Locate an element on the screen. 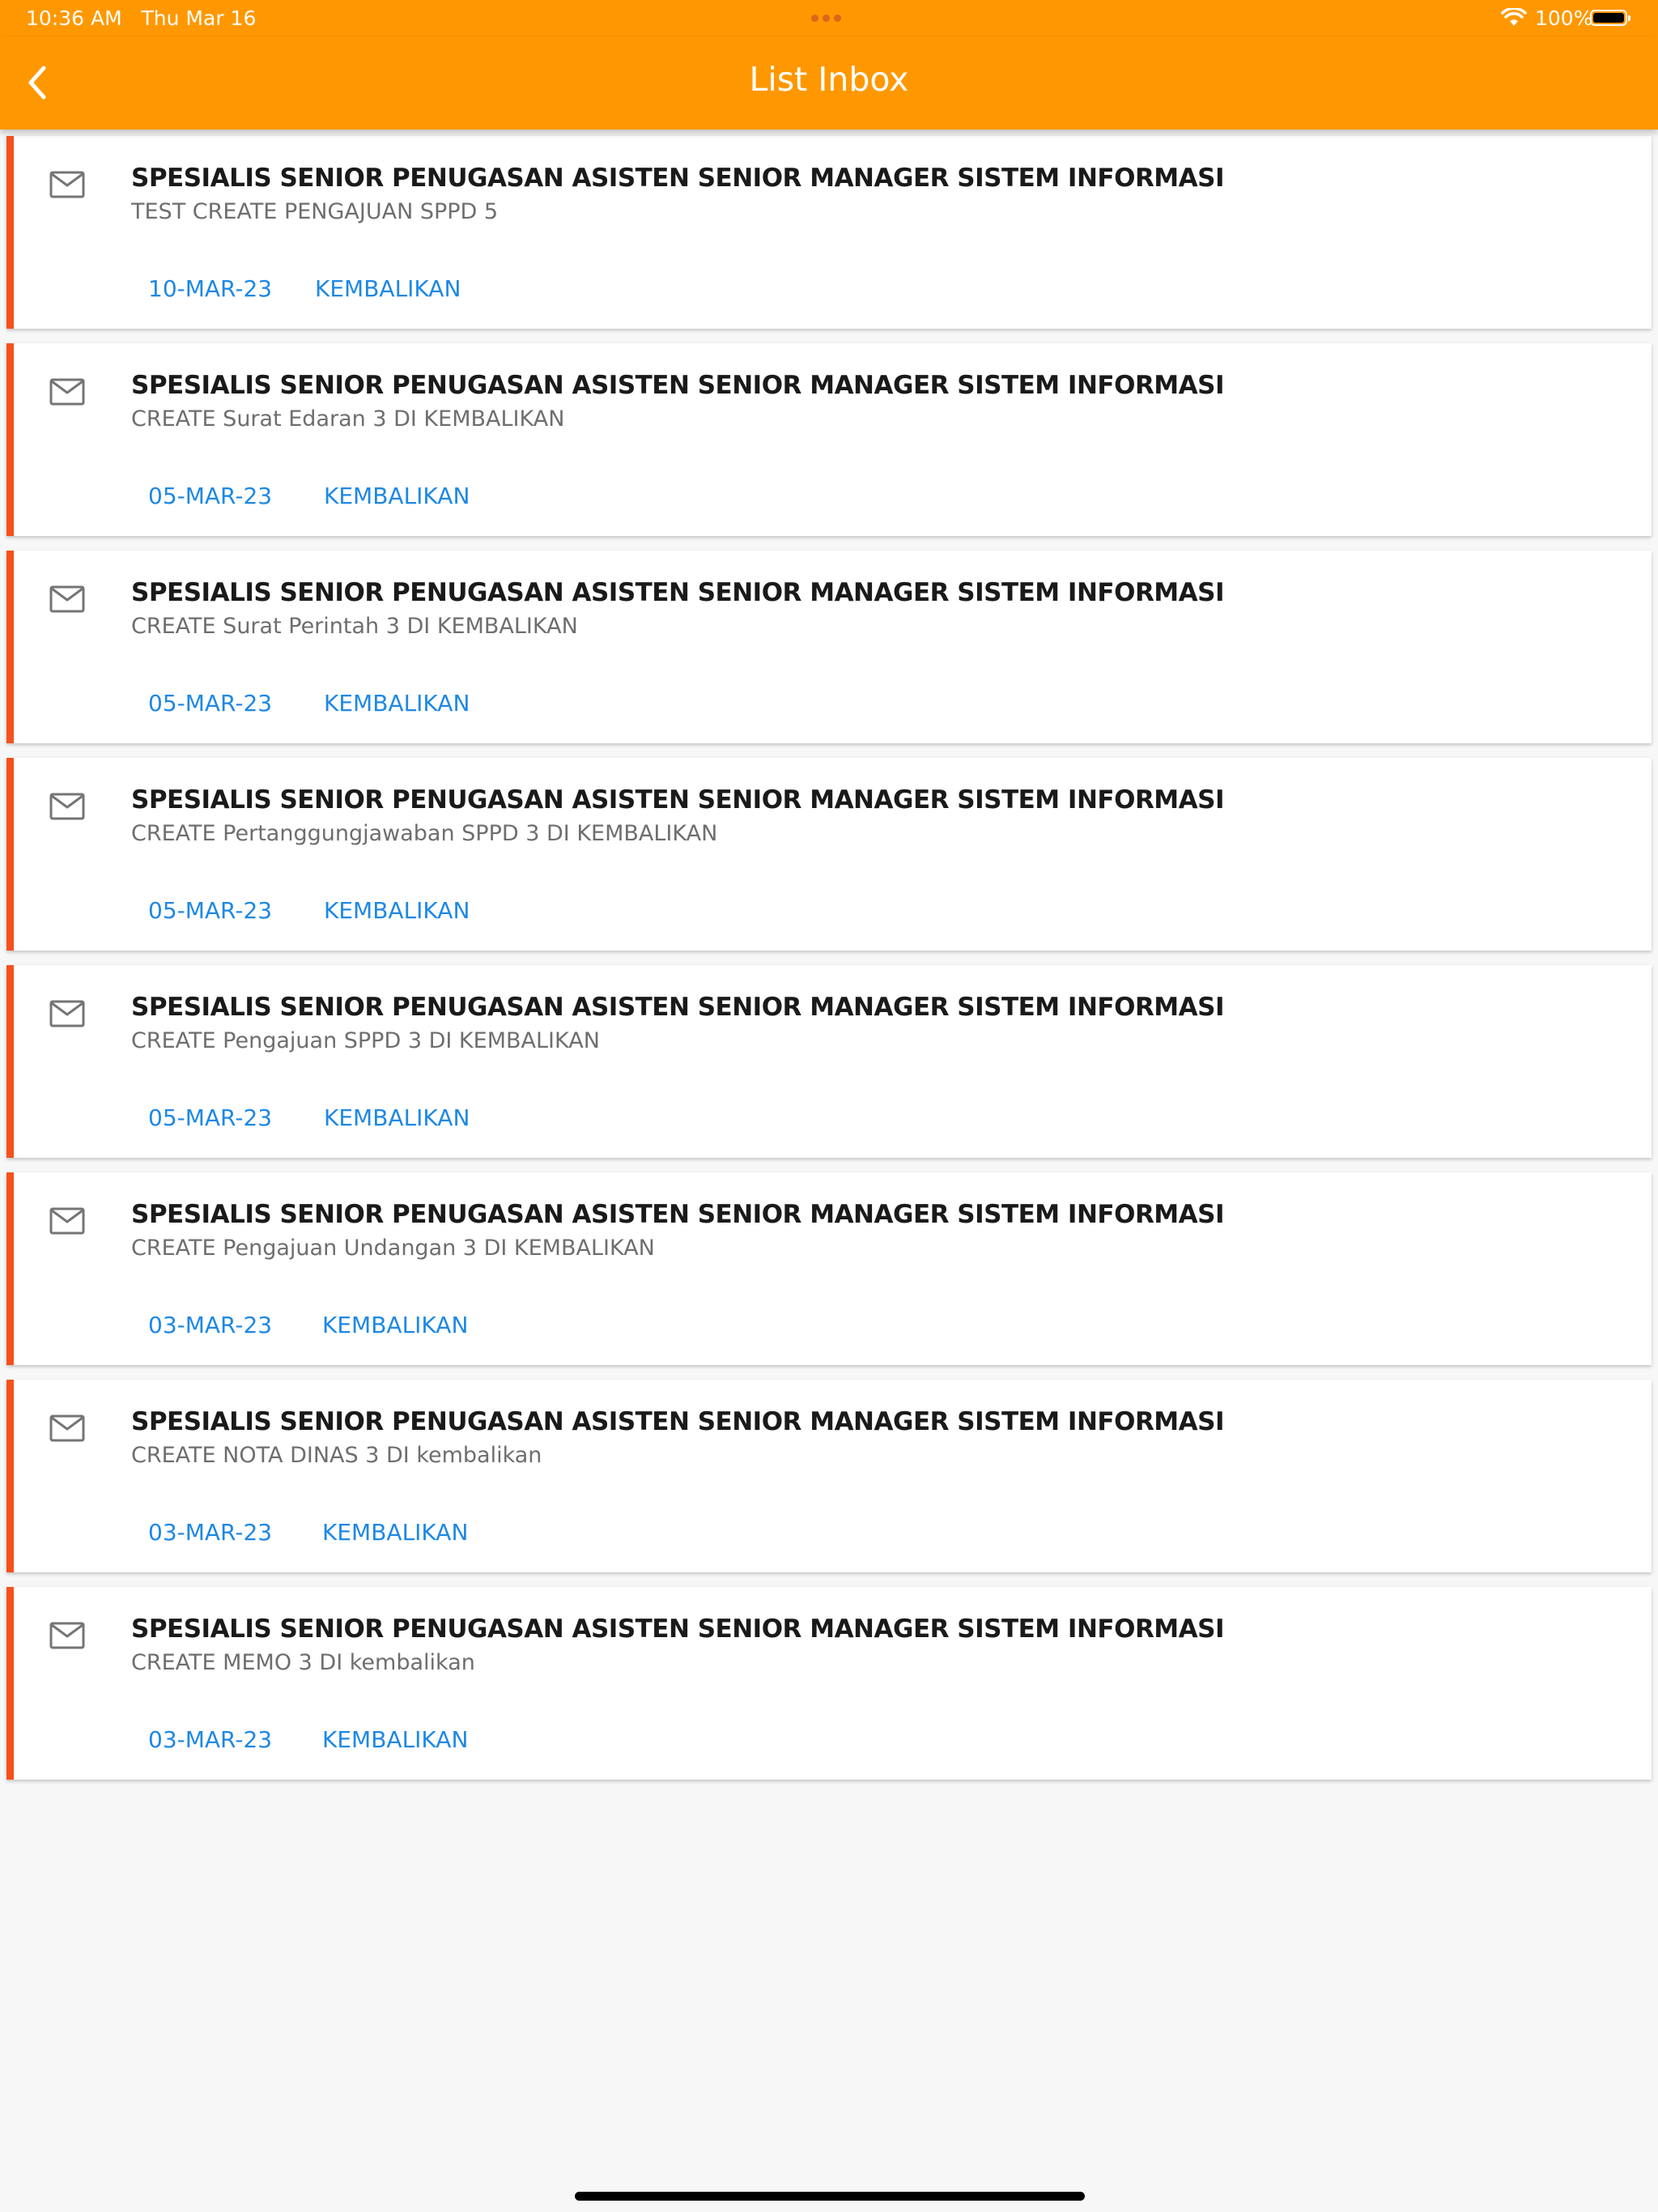 This screenshot has height=2212, width=1658. multitasking-dots-icon is located at coordinates (826, 19).